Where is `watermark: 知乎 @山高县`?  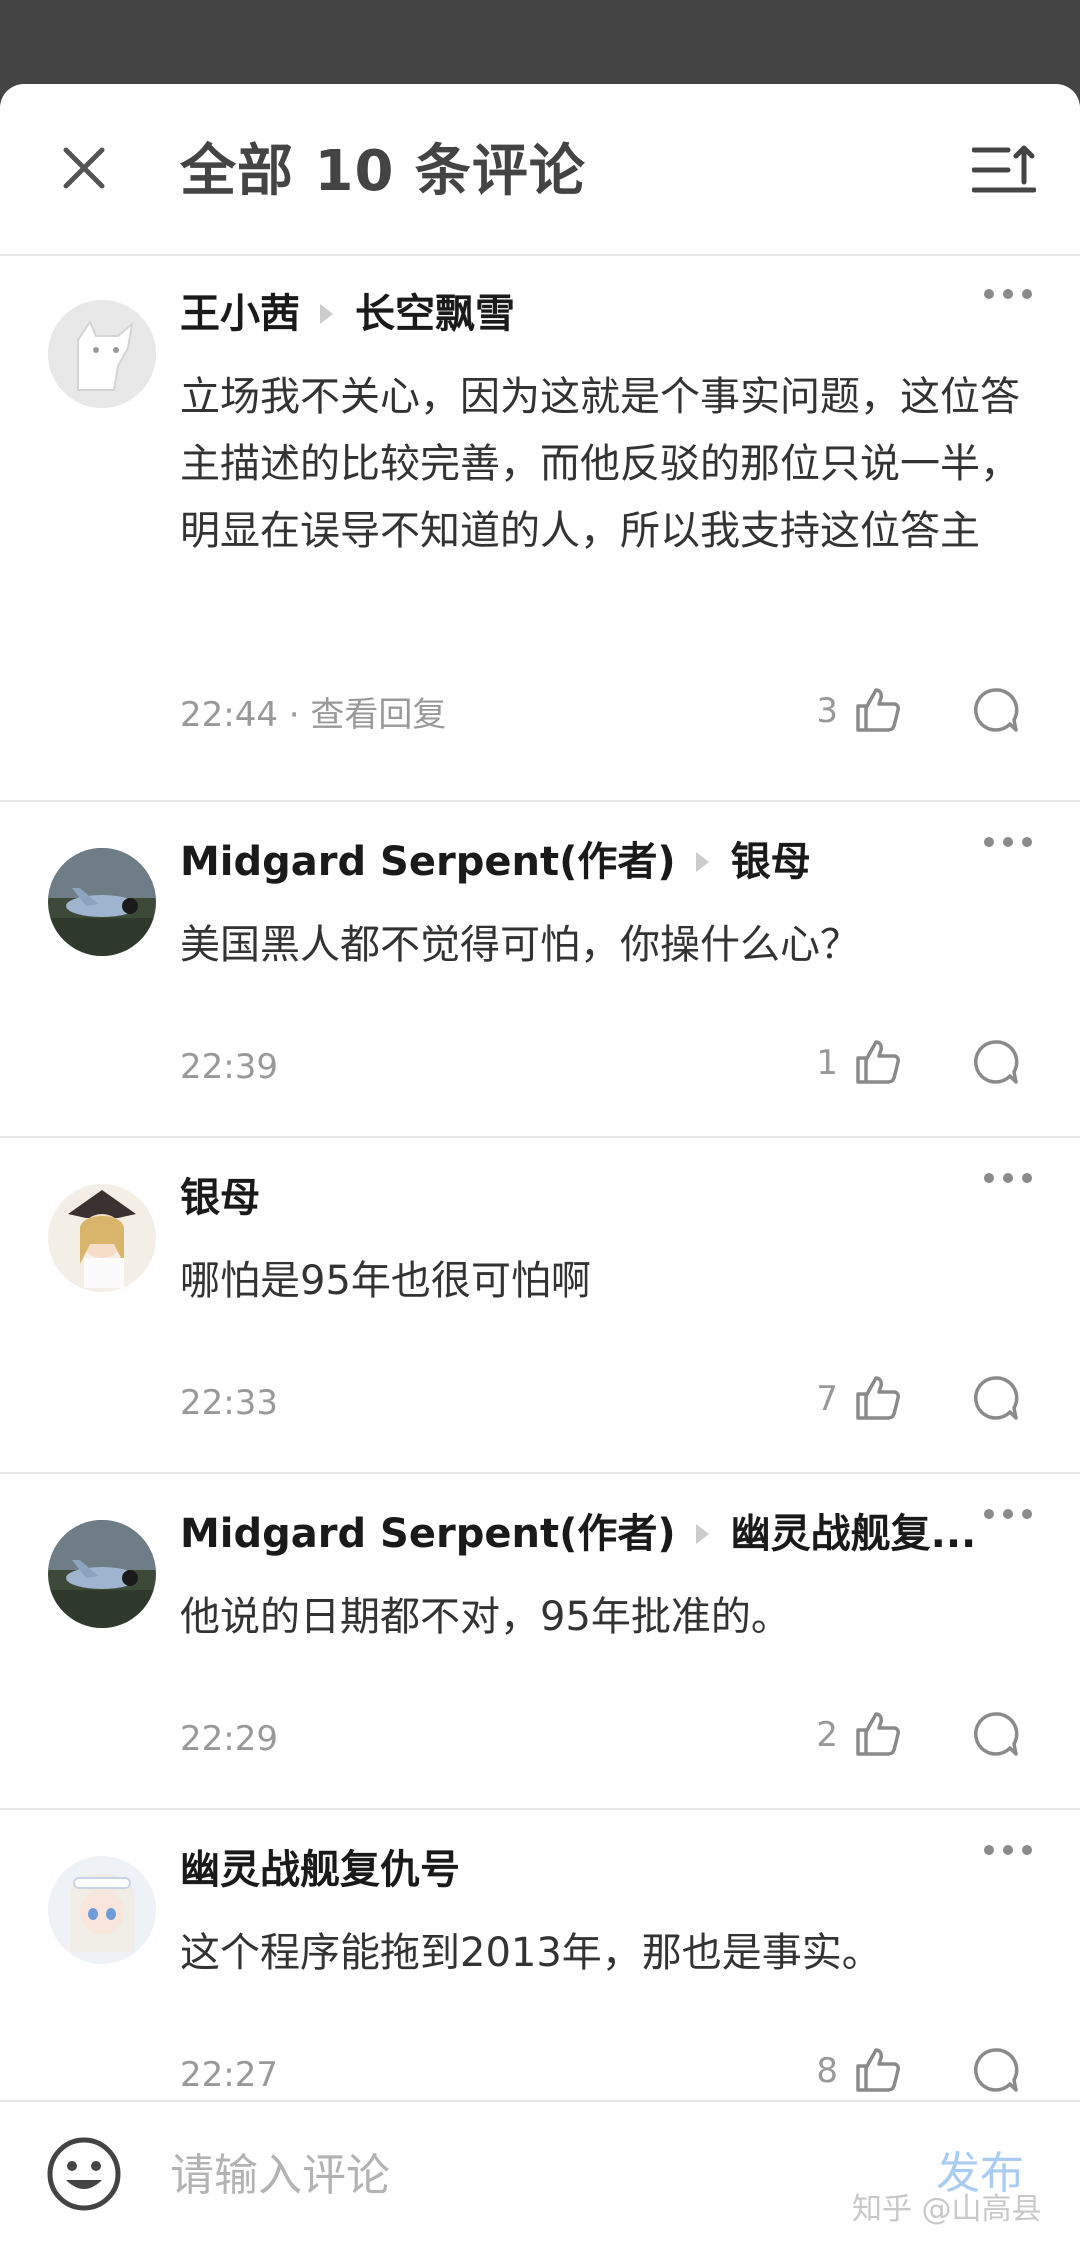
watermark: 知乎 @山高县 is located at coordinates (947, 2209).